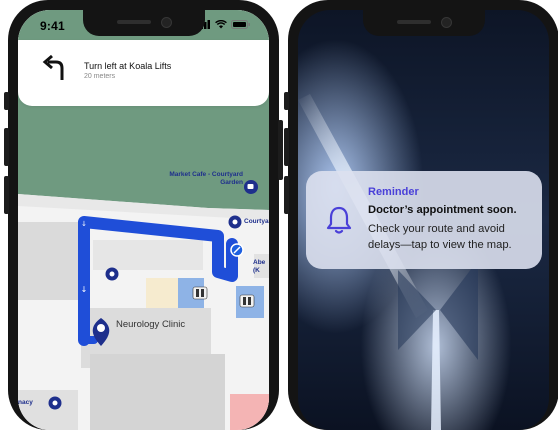 The height and width of the screenshot is (430, 558). I want to click on power-button, so click(280, 150).